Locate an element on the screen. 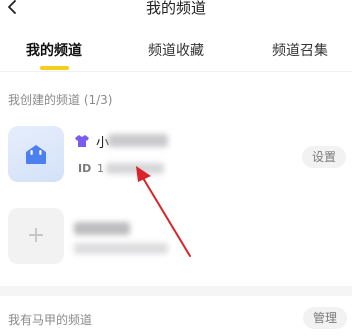 Image resolution: width=352 pixels, height=336 pixels. alt-account-channels-heading: 我有马甲的频道 is located at coordinates (50, 320).